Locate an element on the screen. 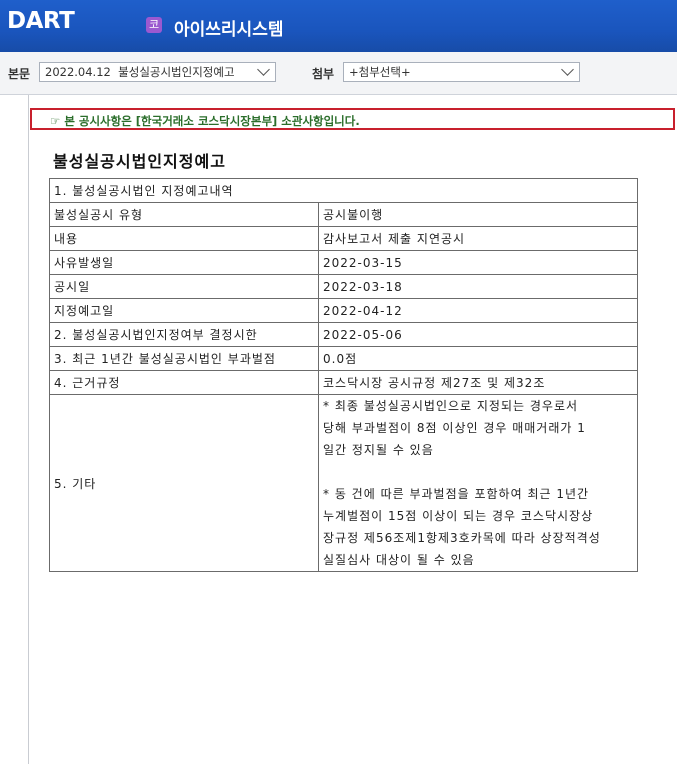 The width and height of the screenshot is (677, 764). header-bar: DART 코 아이쓰리시스템 is located at coordinates (338, 26).